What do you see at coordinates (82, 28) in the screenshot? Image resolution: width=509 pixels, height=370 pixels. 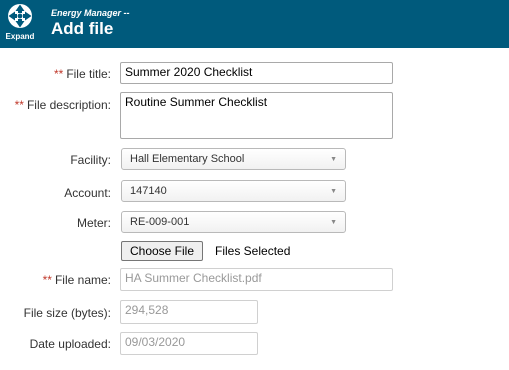 I see `page-title: Add file` at bounding box center [82, 28].